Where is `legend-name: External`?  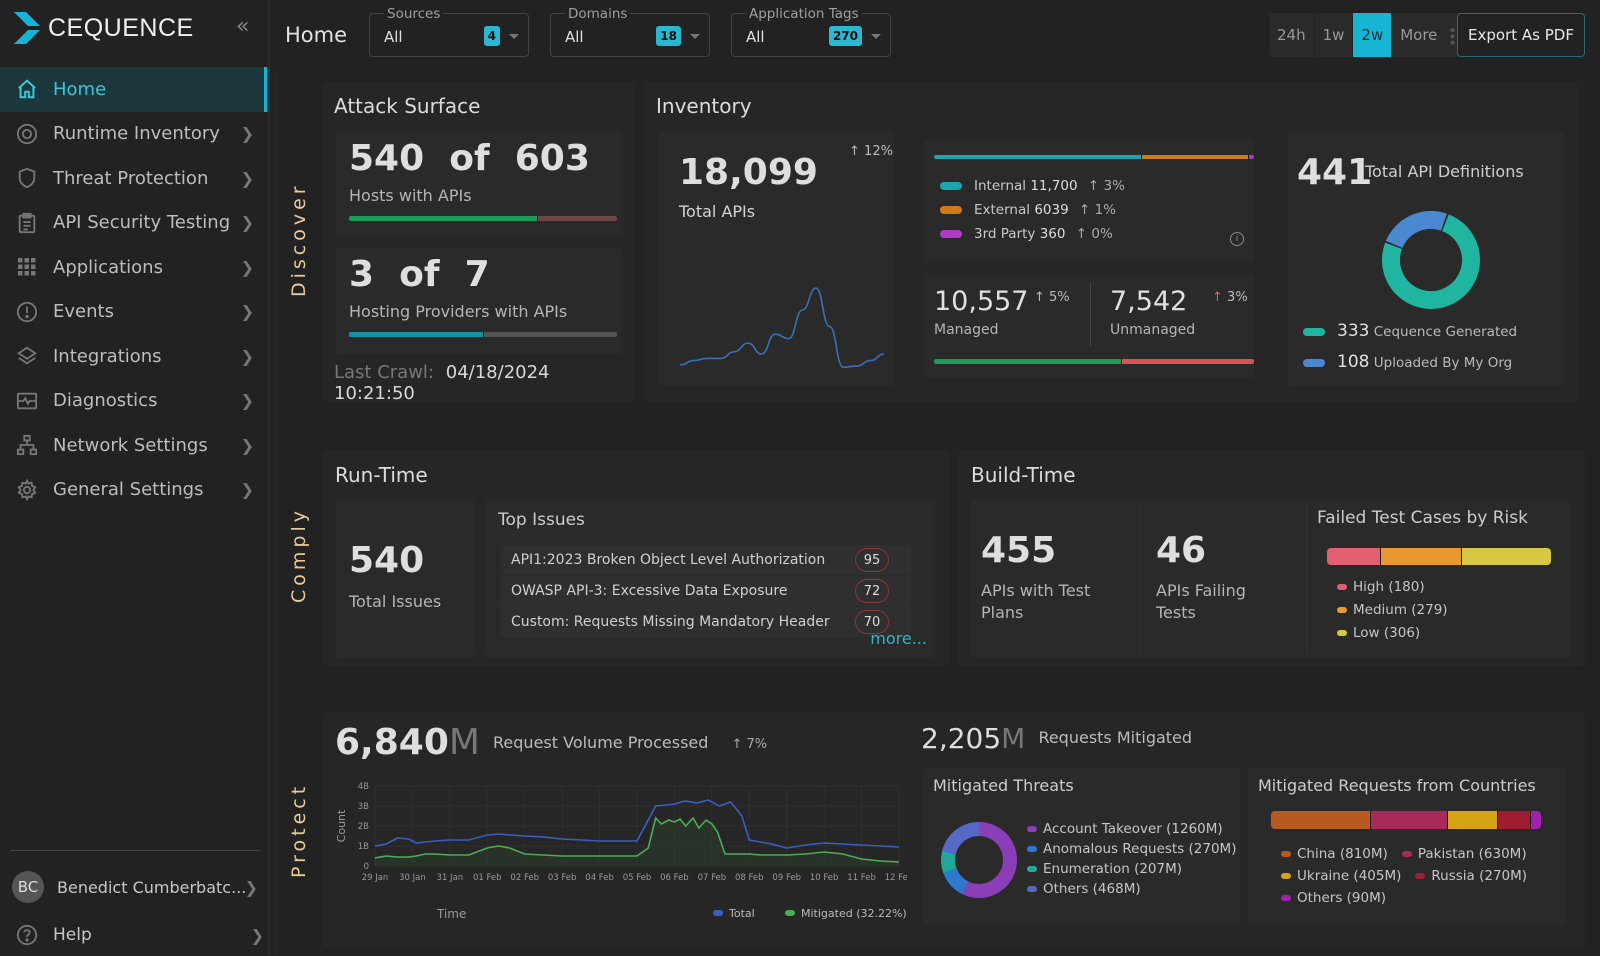 legend-name: External is located at coordinates (1002, 210).